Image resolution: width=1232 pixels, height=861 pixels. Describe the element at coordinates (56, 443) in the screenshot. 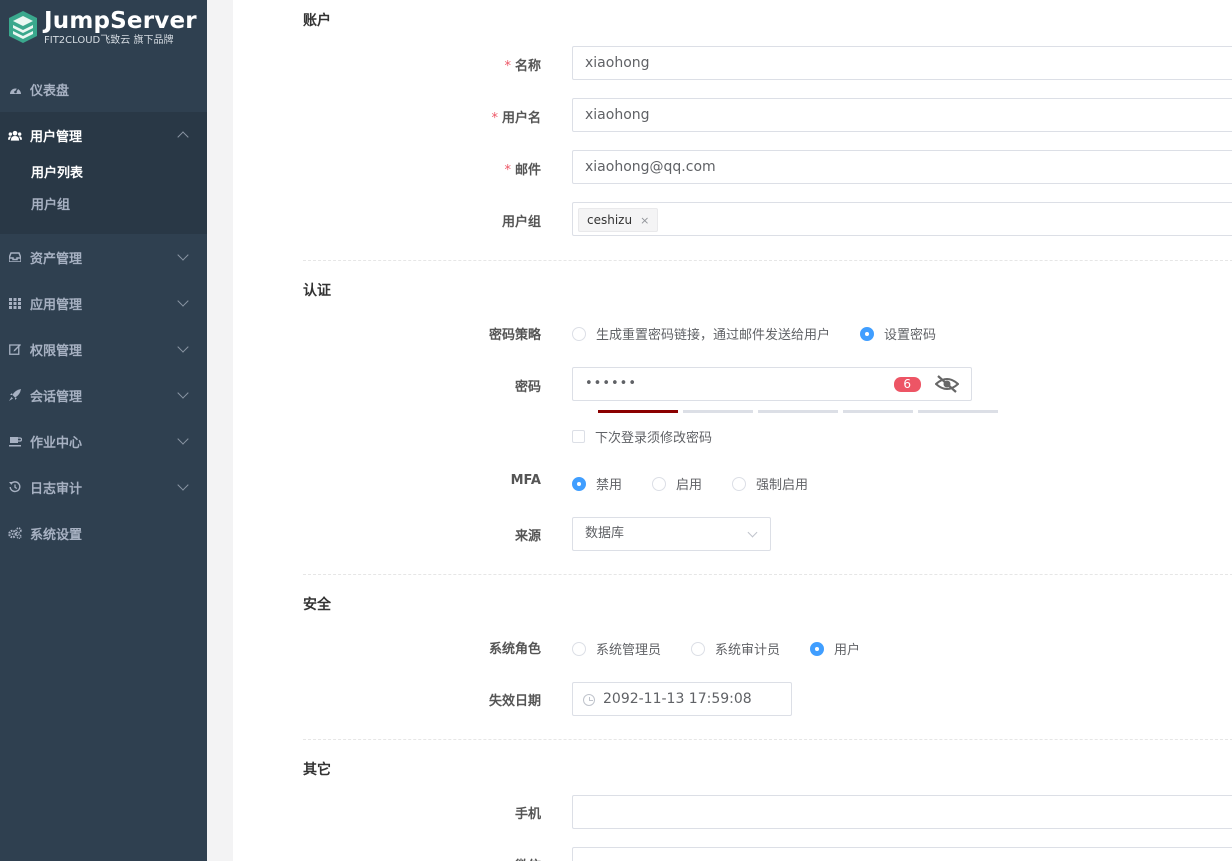

I see `sidebar-item-label: 作业中心` at that location.